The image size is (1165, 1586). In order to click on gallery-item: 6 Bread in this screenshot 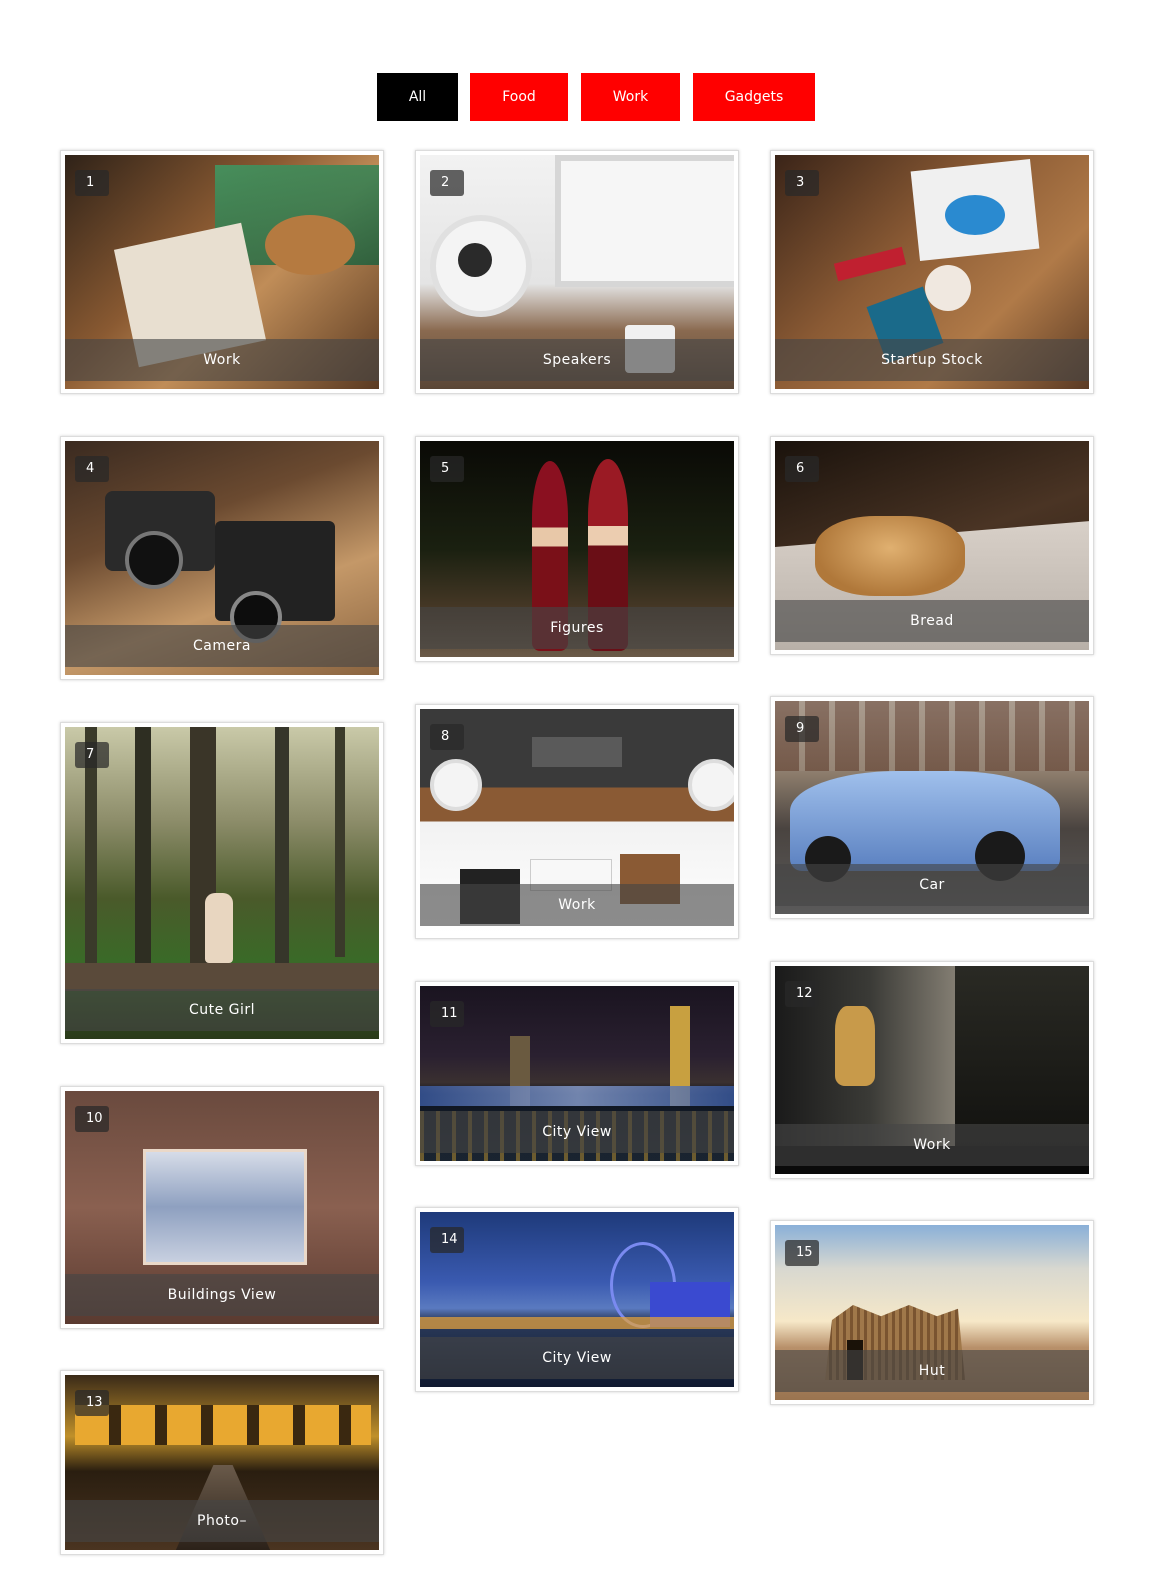, I will do `click(932, 545)`.